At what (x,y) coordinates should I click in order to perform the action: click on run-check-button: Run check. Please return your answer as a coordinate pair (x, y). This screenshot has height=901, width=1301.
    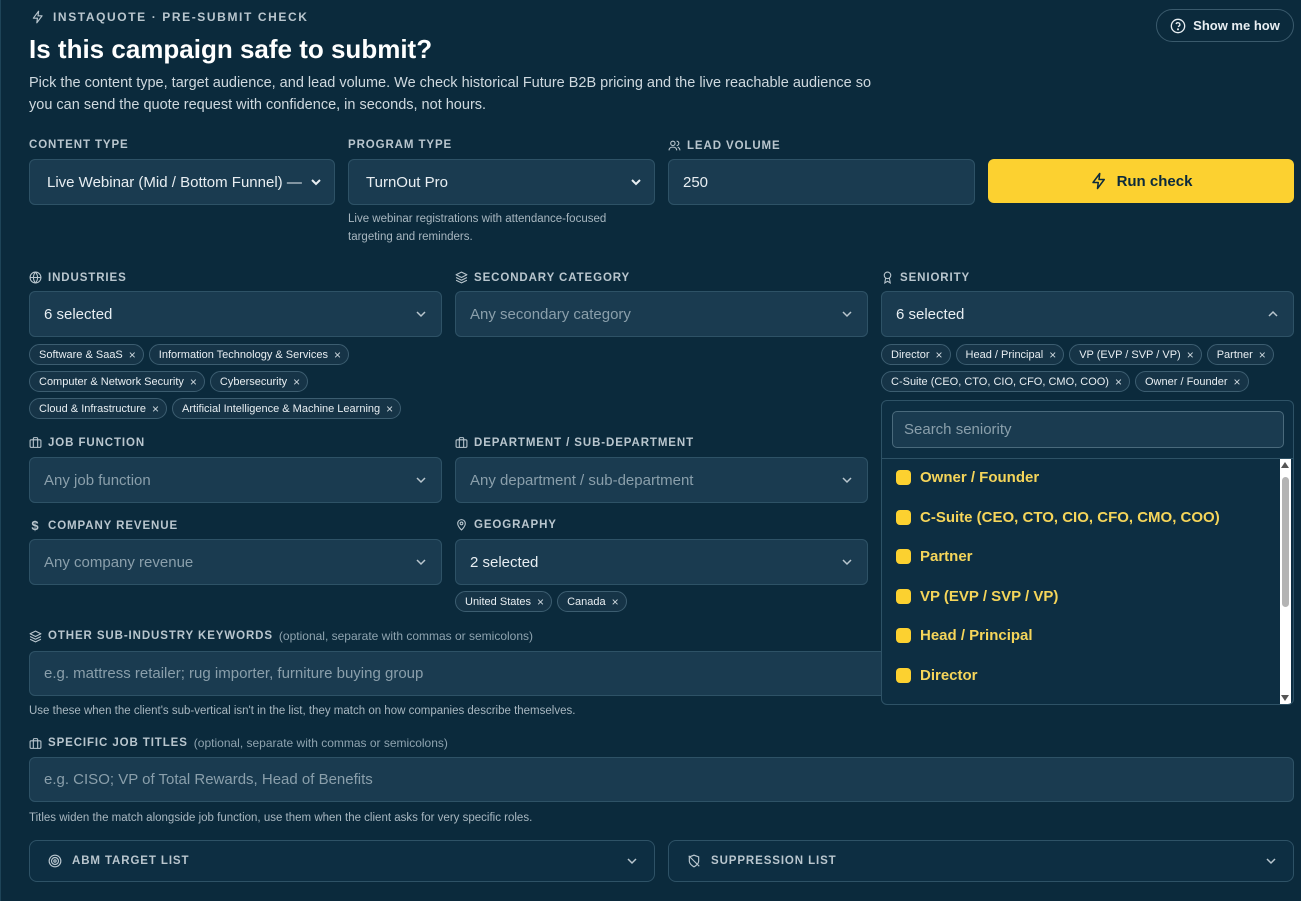
    Looking at the image, I should click on (1141, 181).